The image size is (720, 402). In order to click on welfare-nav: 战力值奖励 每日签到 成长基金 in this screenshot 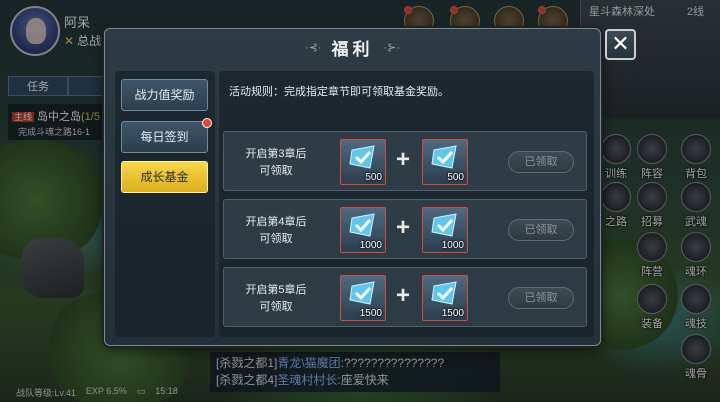, I will do `click(165, 204)`.